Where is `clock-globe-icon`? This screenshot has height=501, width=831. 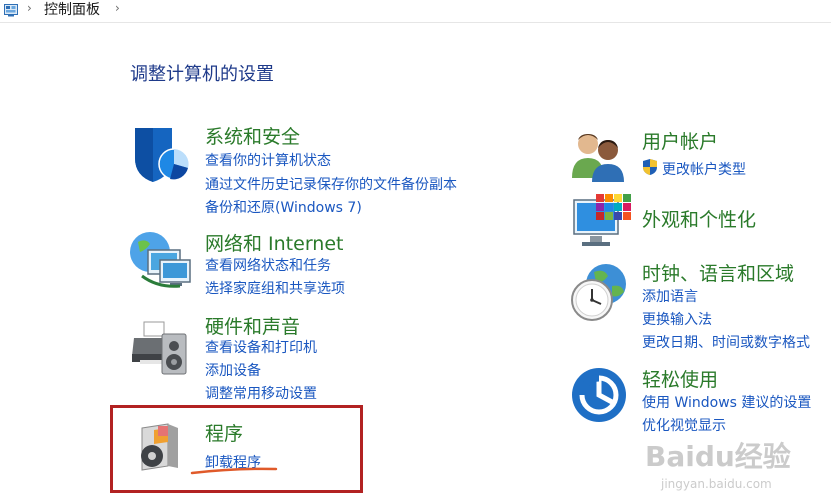
clock-globe-icon is located at coordinates (599, 295).